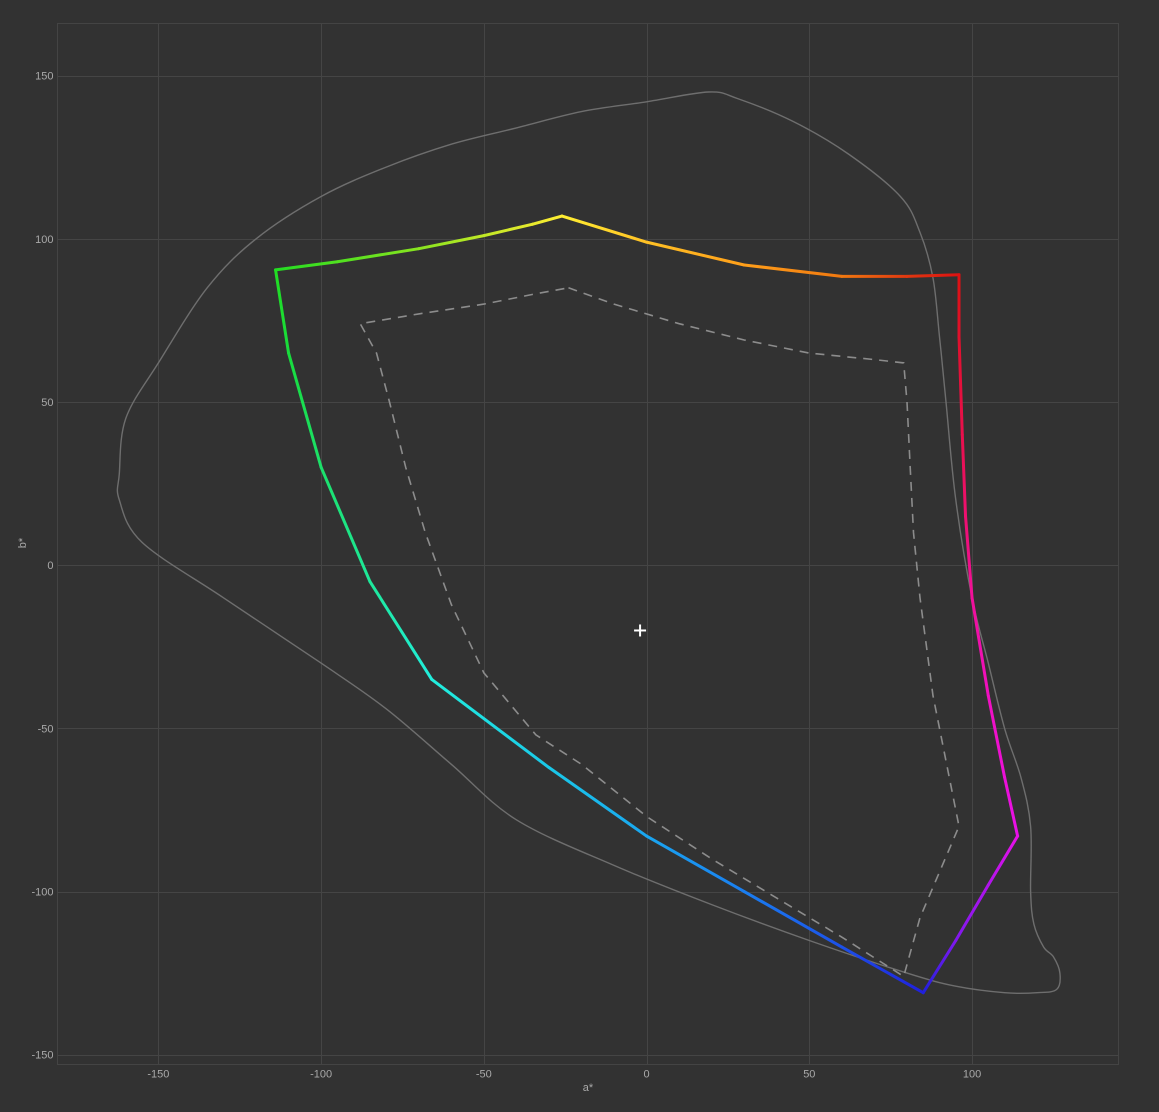 The image size is (1159, 1112). What do you see at coordinates (158, 1075) in the screenshot?
I see `x-tick-label: -150` at bounding box center [158, 1075].